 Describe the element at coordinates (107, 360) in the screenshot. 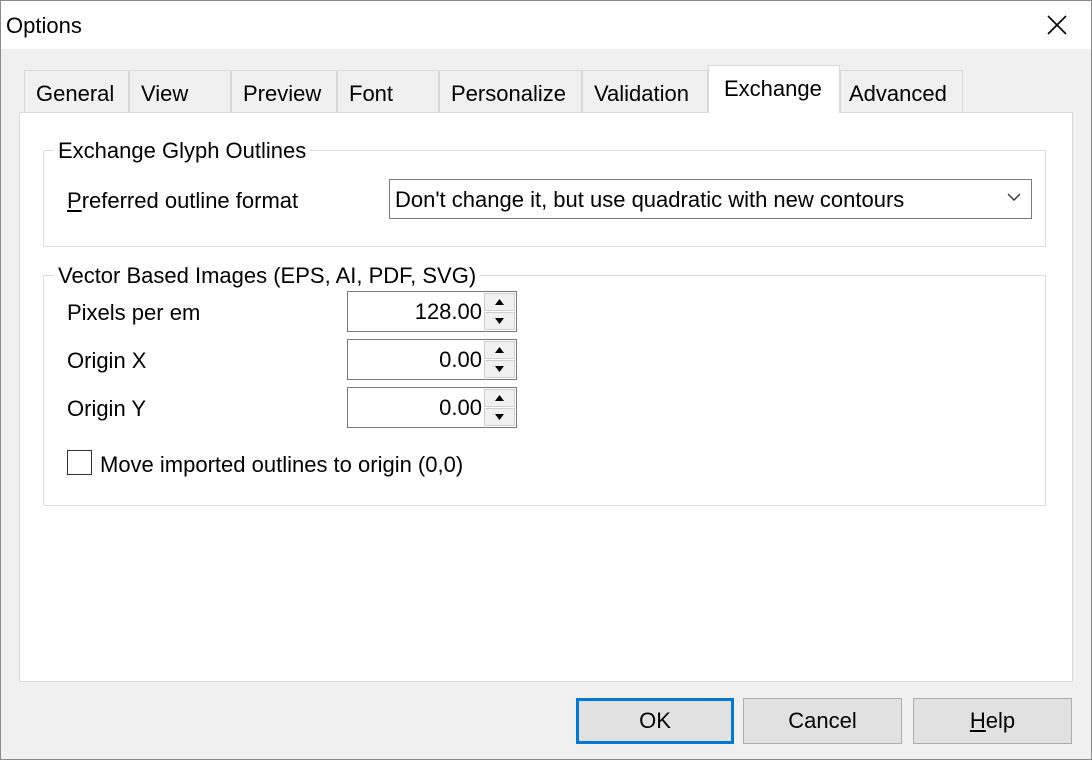

I see `origin-x-label: Origin X` at that location.